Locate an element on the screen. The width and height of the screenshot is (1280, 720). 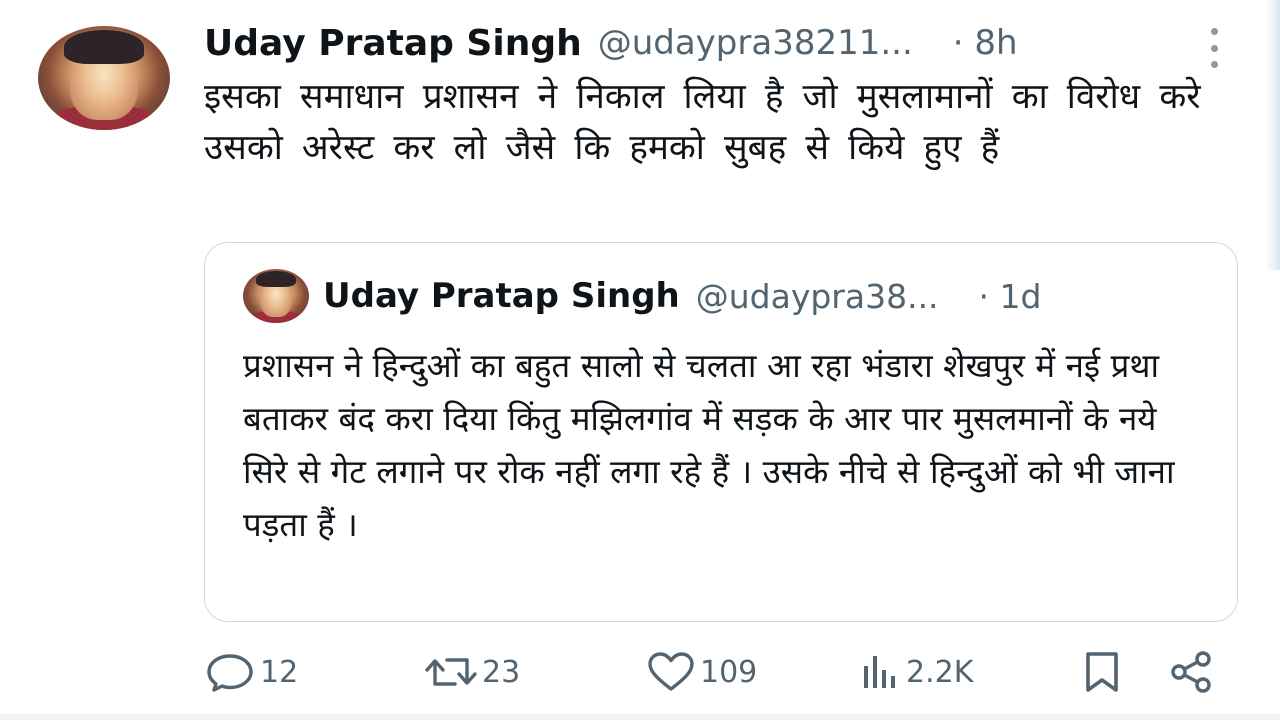
reply-button: 12 is located at coordinates (251, 672).